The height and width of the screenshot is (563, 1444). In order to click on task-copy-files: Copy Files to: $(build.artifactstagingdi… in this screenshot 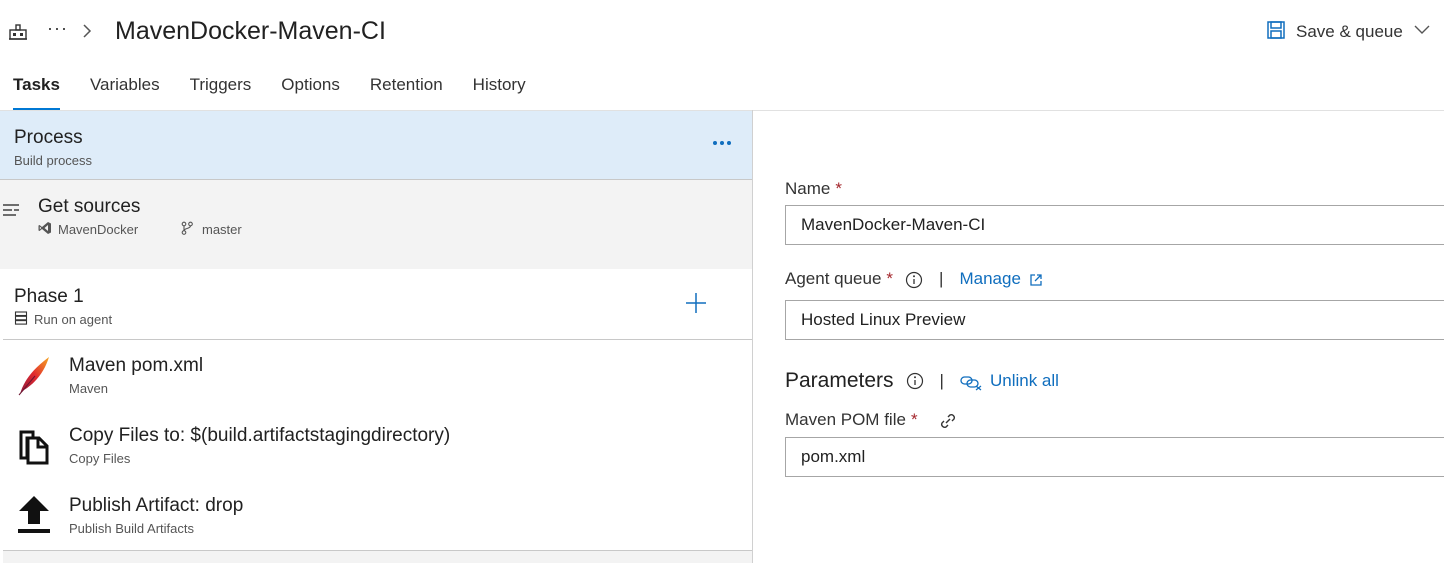, I will do `click(377, 445)`.